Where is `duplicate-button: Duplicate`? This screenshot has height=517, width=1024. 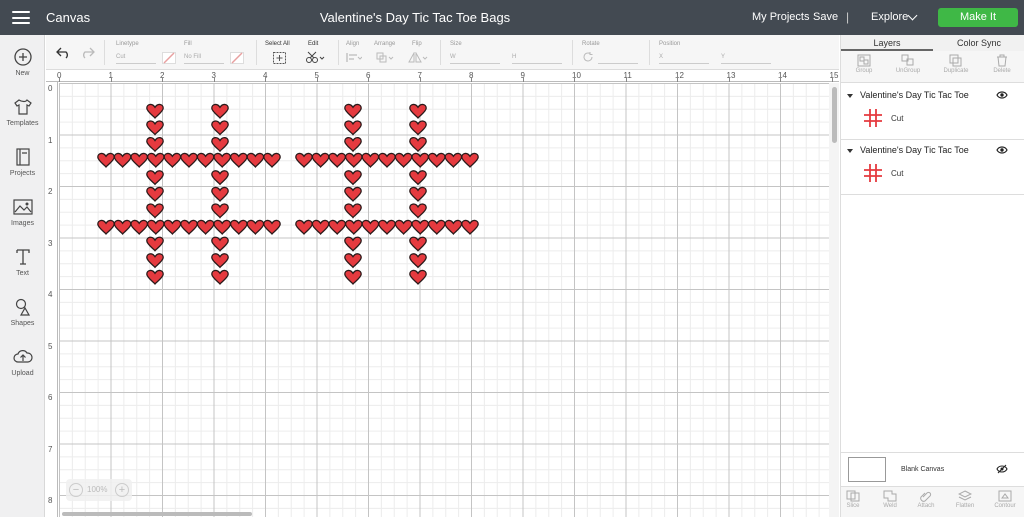
duplicate-button: Duplicate is located at coordinates (956, 64).